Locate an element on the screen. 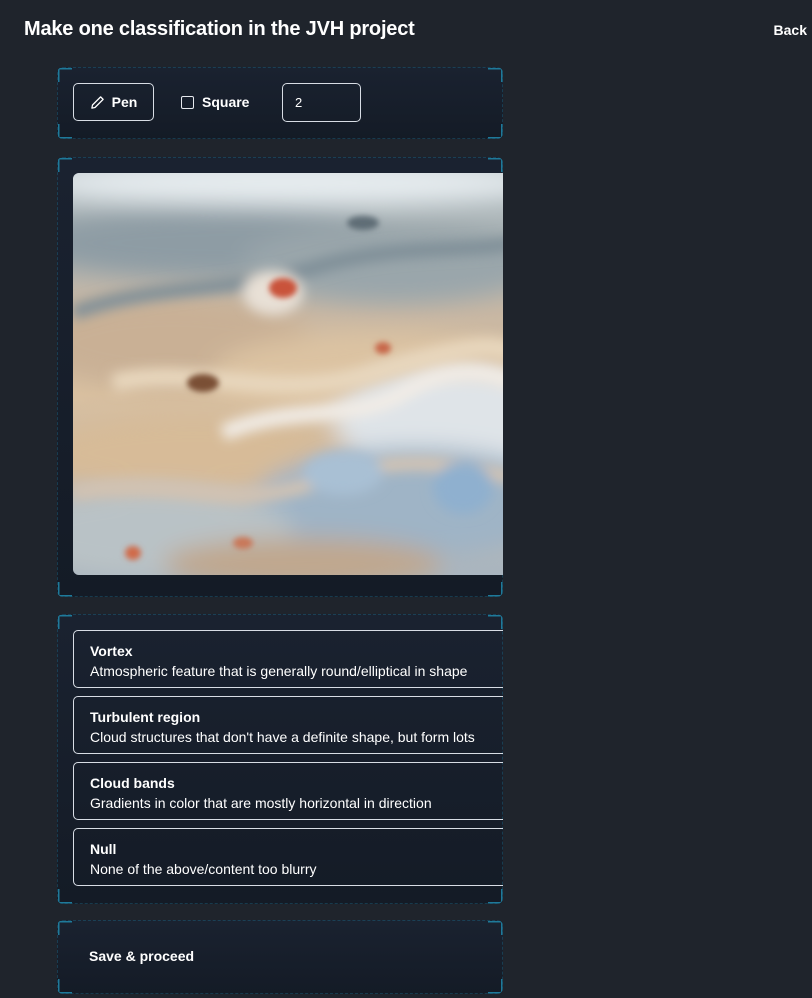 The height and width of the screenshot is (998, 812). square-toggle-label: Square is located at coordinates (226, 102).